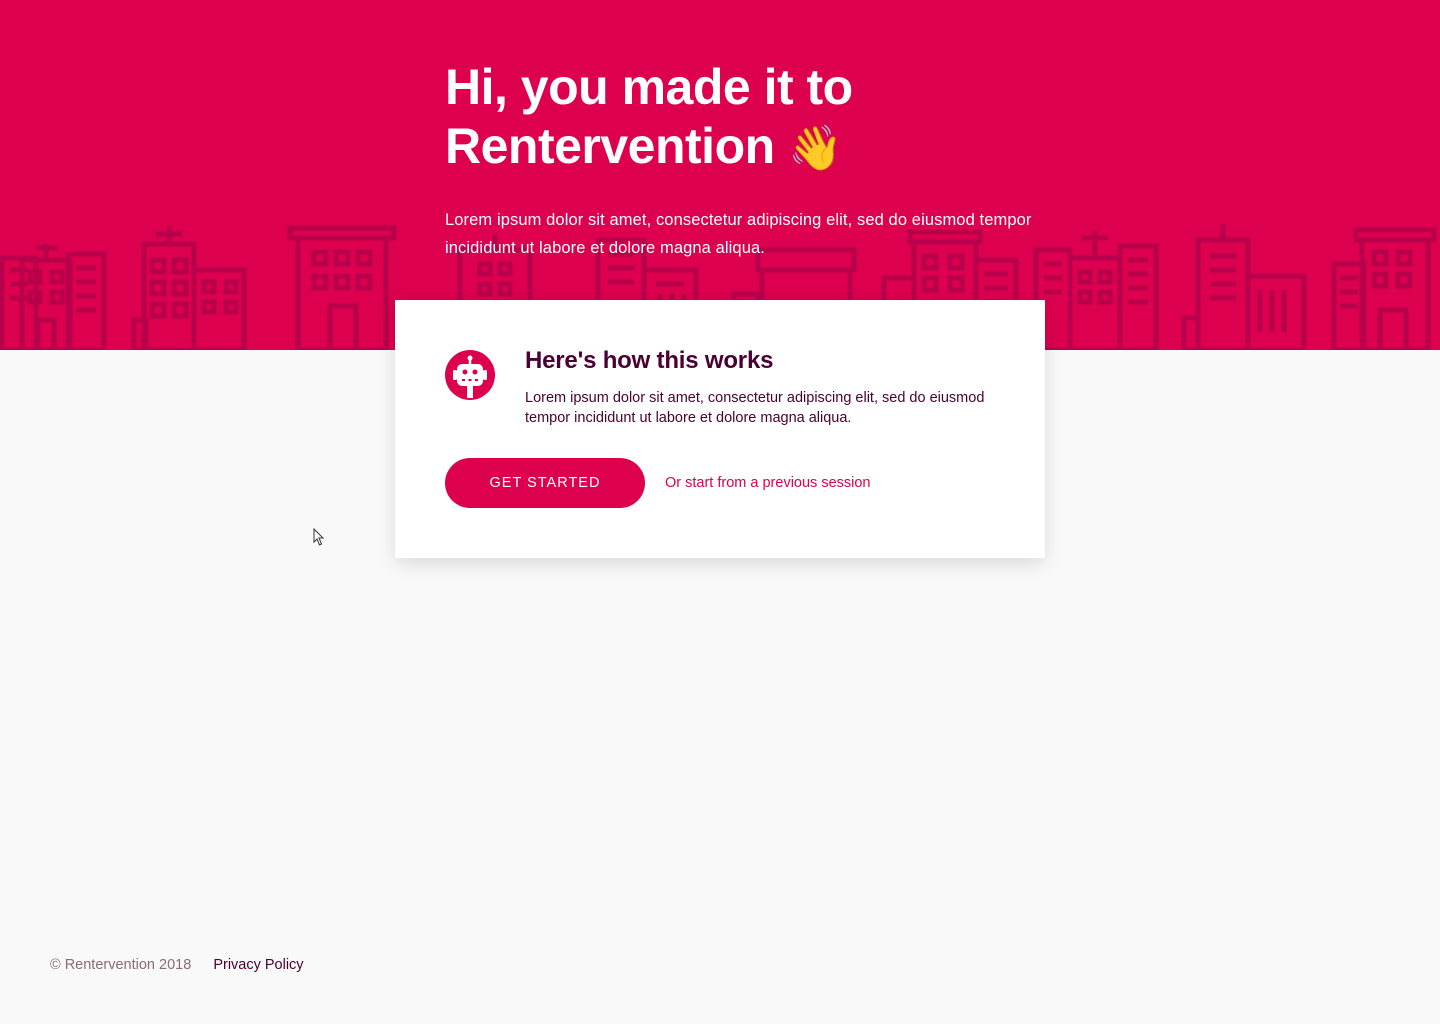 The image size is (1440, 1024). Describe the element at coordinates (121, 965) in the screenshot. I see `copyright-text: © Rentervention 2018` at that location.